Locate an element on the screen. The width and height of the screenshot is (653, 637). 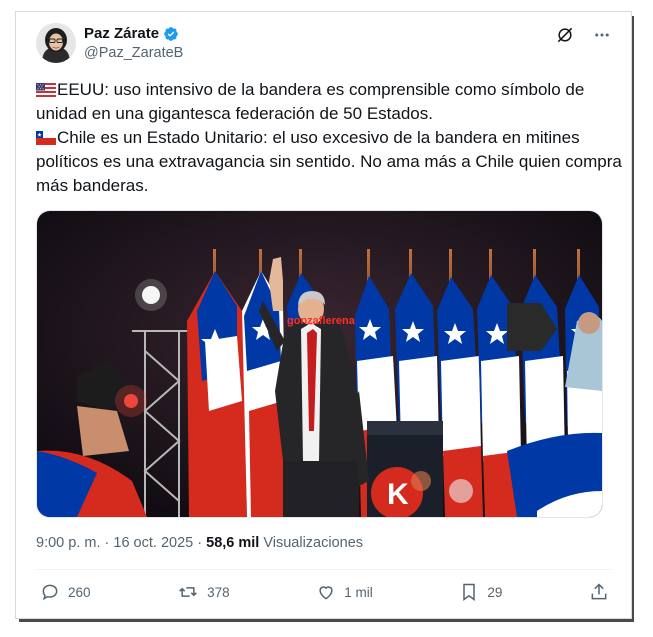
bookmark-button: 29 is located at coordinates (480, 592).